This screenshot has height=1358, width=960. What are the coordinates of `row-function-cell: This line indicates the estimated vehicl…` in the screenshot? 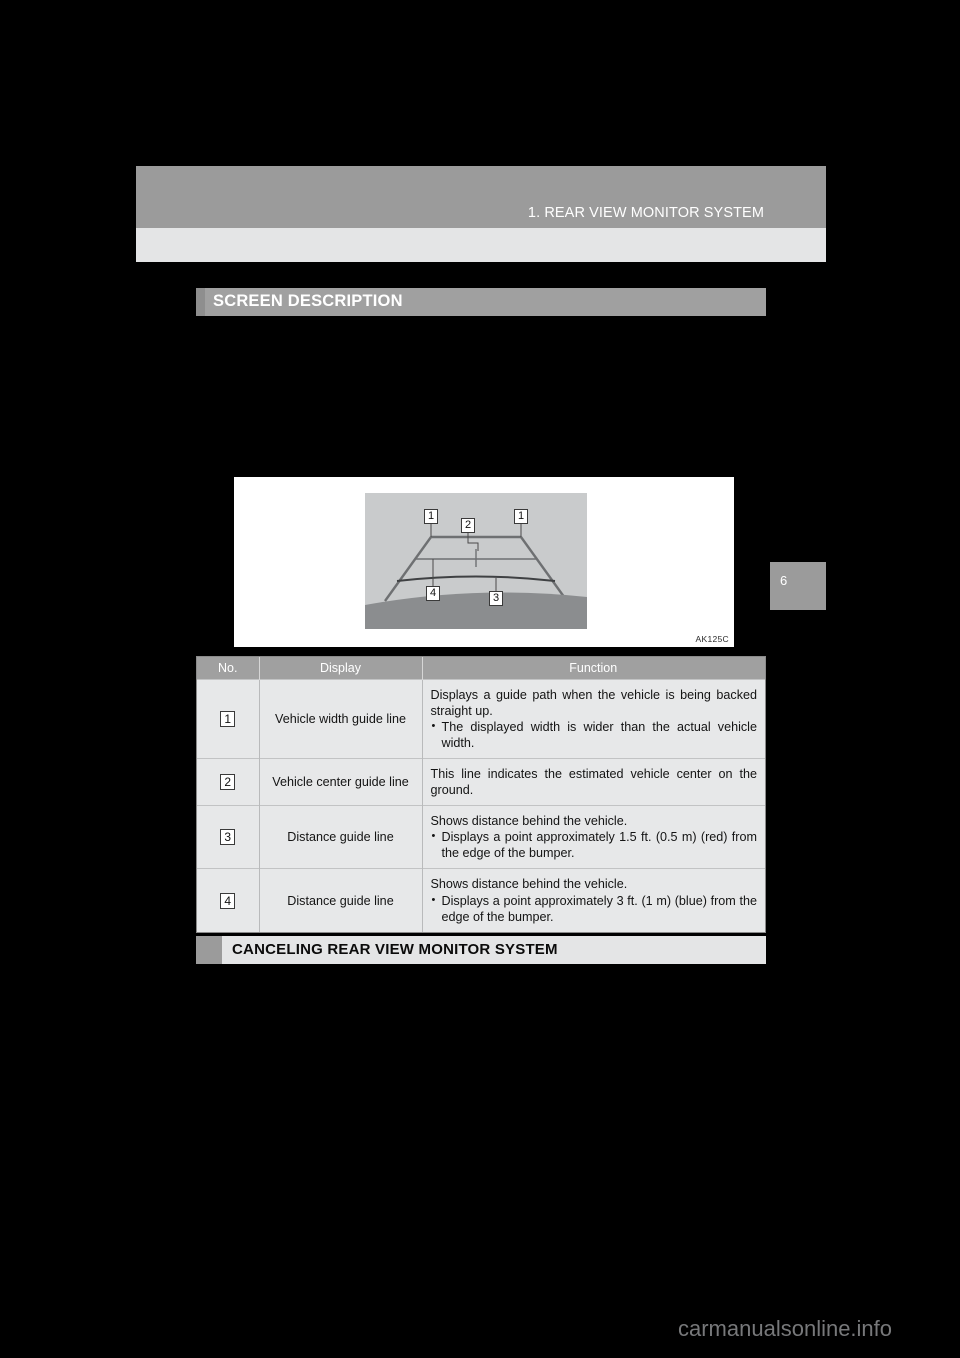 It's located at (593, 781).